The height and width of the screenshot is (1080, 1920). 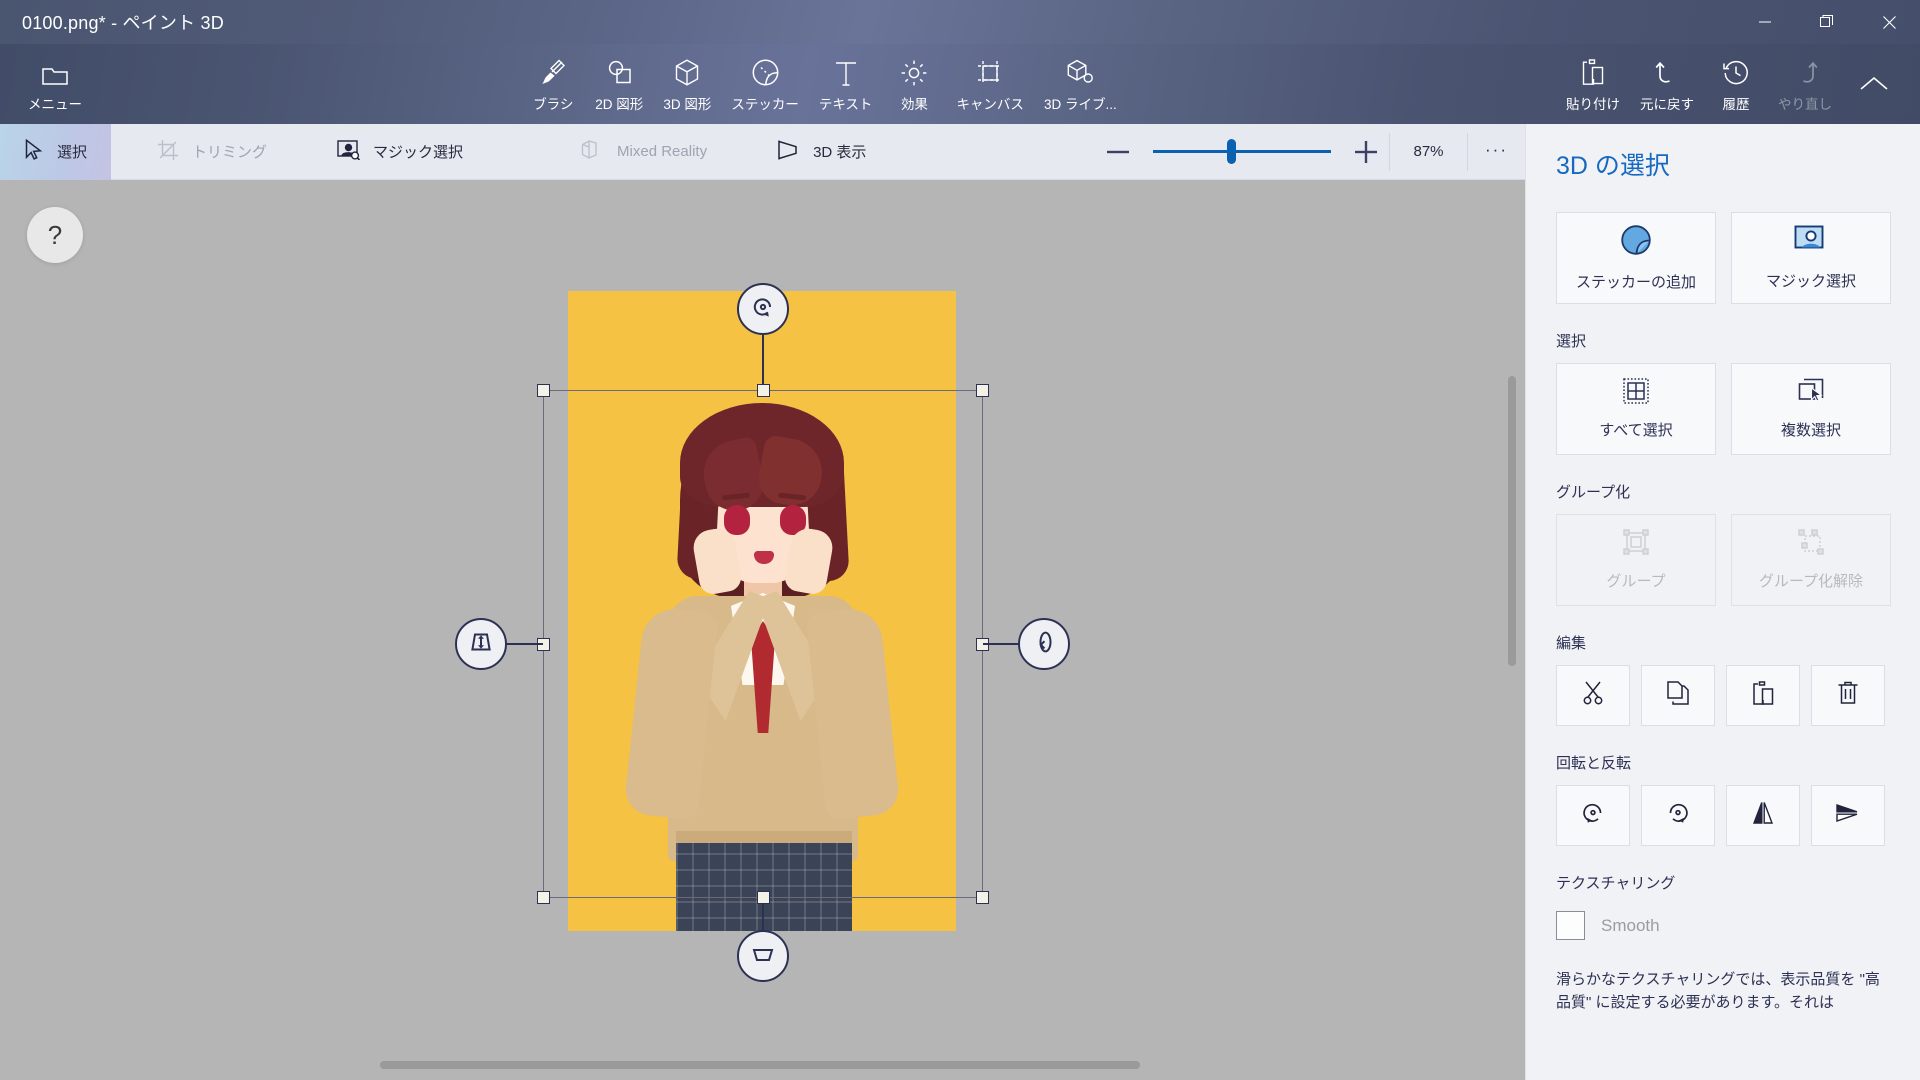 I want to click on flip-vertical-button, so click(x=1848, y=815).